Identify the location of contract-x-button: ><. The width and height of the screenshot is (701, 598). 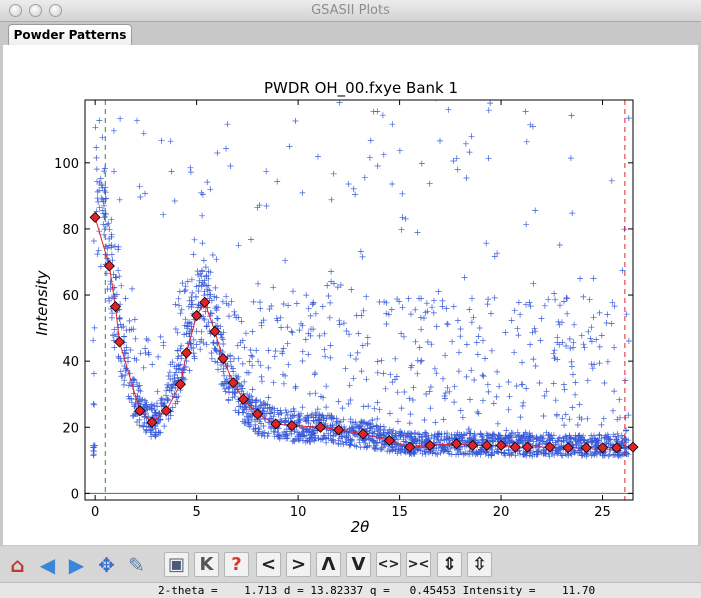
(418, 564).